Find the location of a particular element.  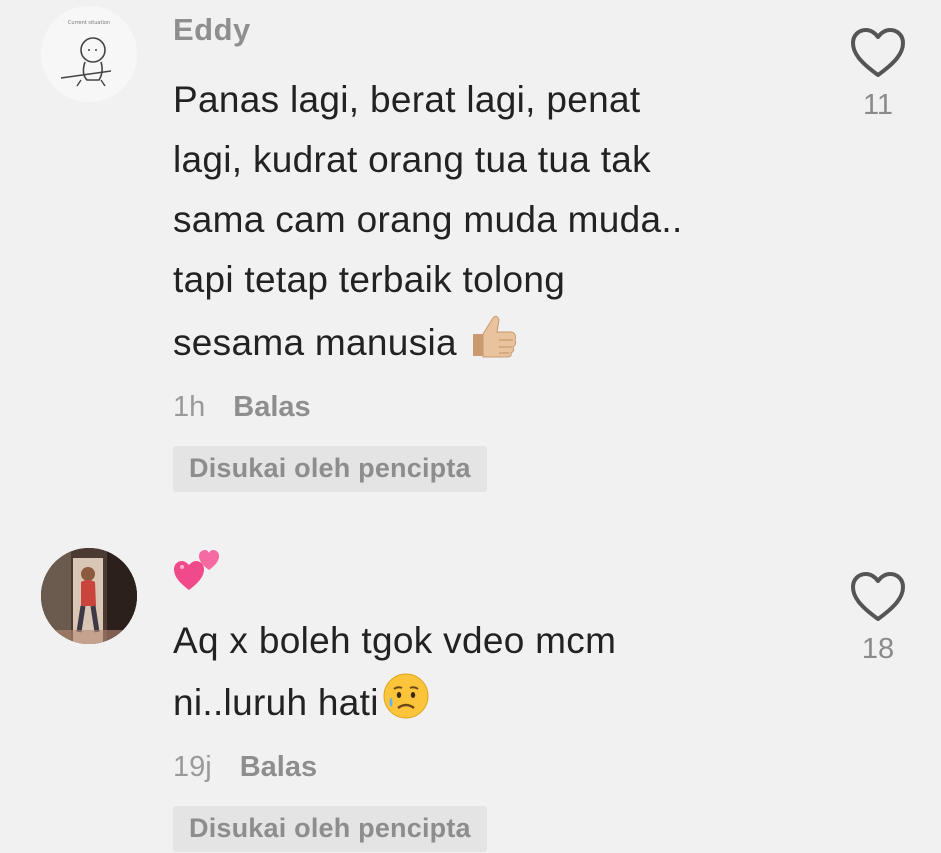

like-button: 11 is located at coordinates (878, 75).